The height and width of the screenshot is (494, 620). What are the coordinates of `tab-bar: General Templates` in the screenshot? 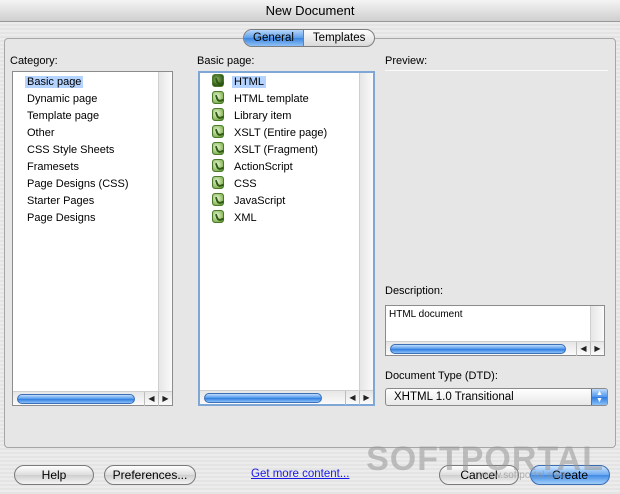 It's located at (309, 38).